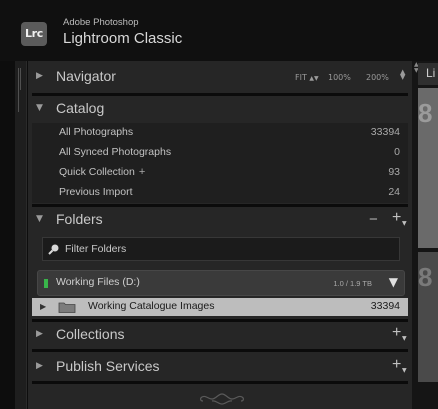  I want to click on zoom-200-button: 200%, so click(377, 77).